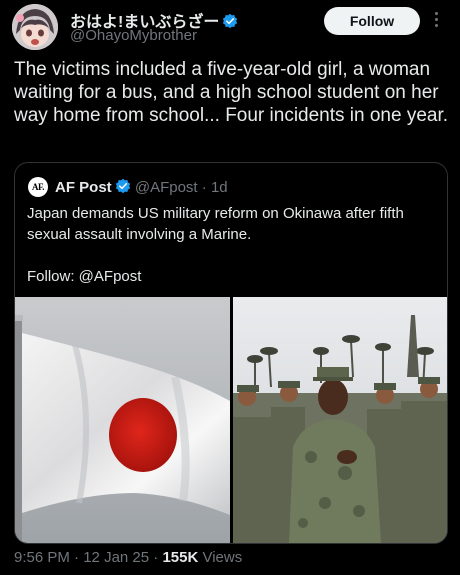 The width and height of the screenshot is (460, 575). I want to click on author-handle: @OhayoMybrother, so click(133, 35).